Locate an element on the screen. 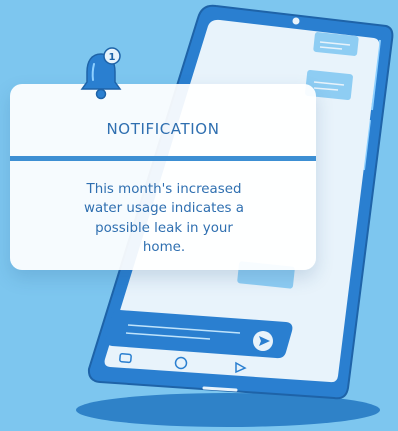  notification-bell: 1 is located at coordinates (101, 74).